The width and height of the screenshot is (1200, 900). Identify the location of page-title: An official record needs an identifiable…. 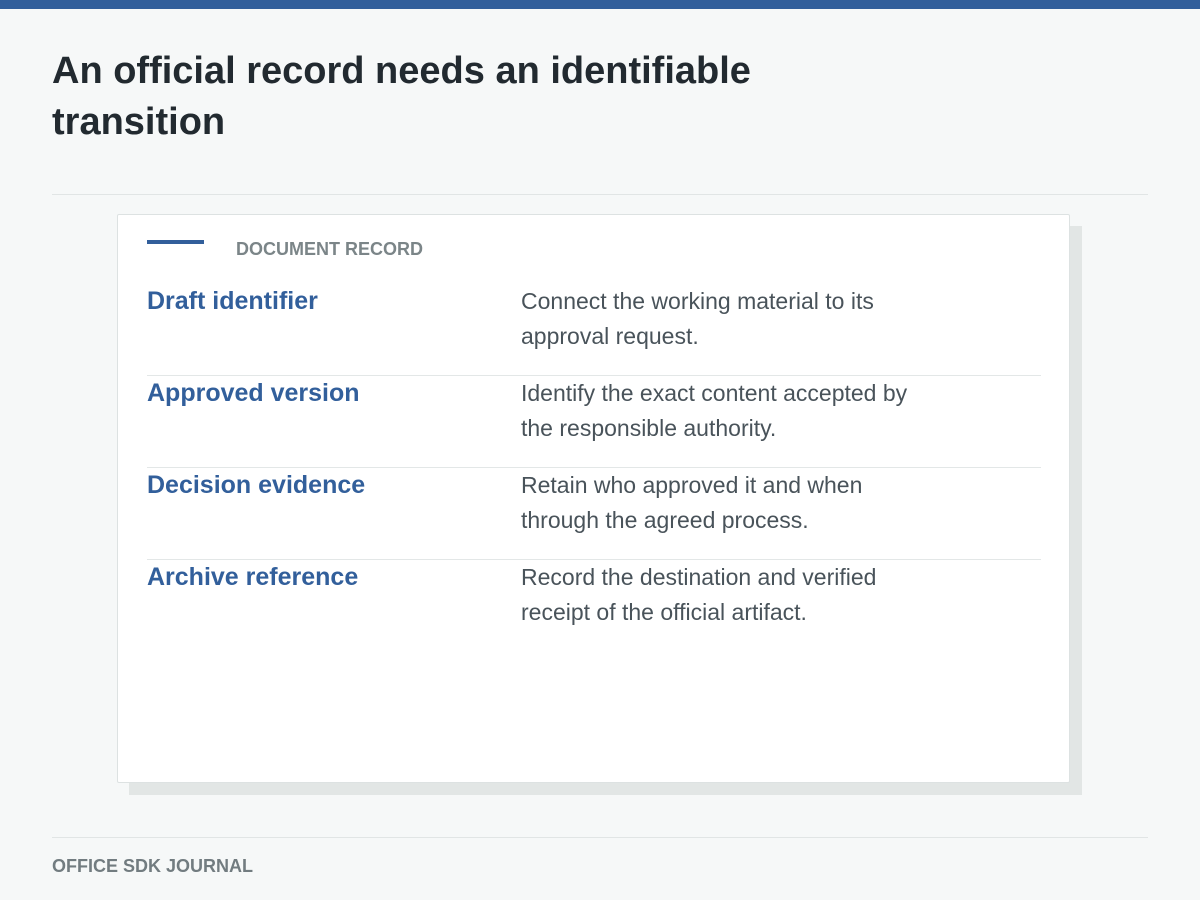
(401, 96).